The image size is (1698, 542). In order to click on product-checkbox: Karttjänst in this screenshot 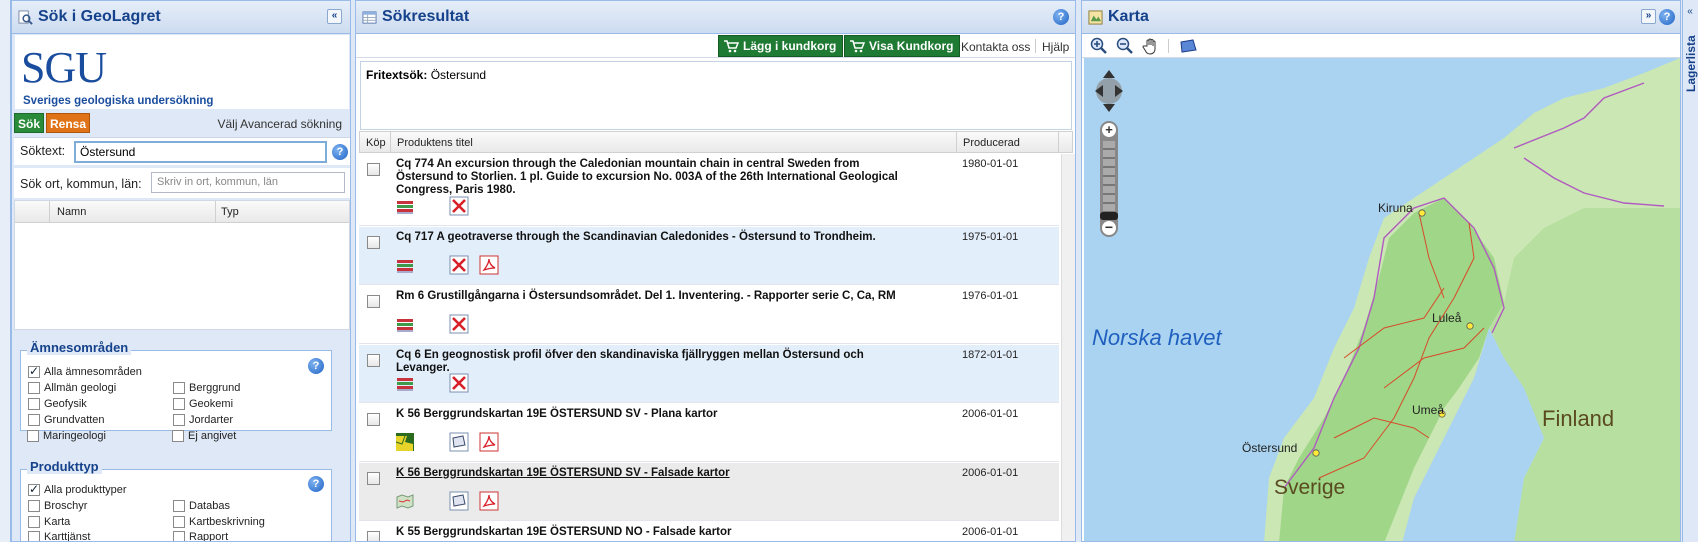, I will do `click(59, 536)`.